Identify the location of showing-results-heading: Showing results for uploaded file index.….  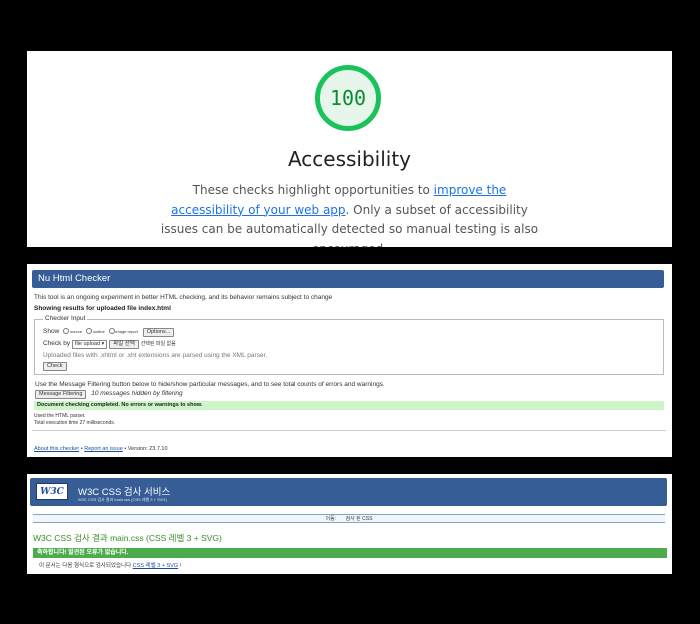
(102, 308).